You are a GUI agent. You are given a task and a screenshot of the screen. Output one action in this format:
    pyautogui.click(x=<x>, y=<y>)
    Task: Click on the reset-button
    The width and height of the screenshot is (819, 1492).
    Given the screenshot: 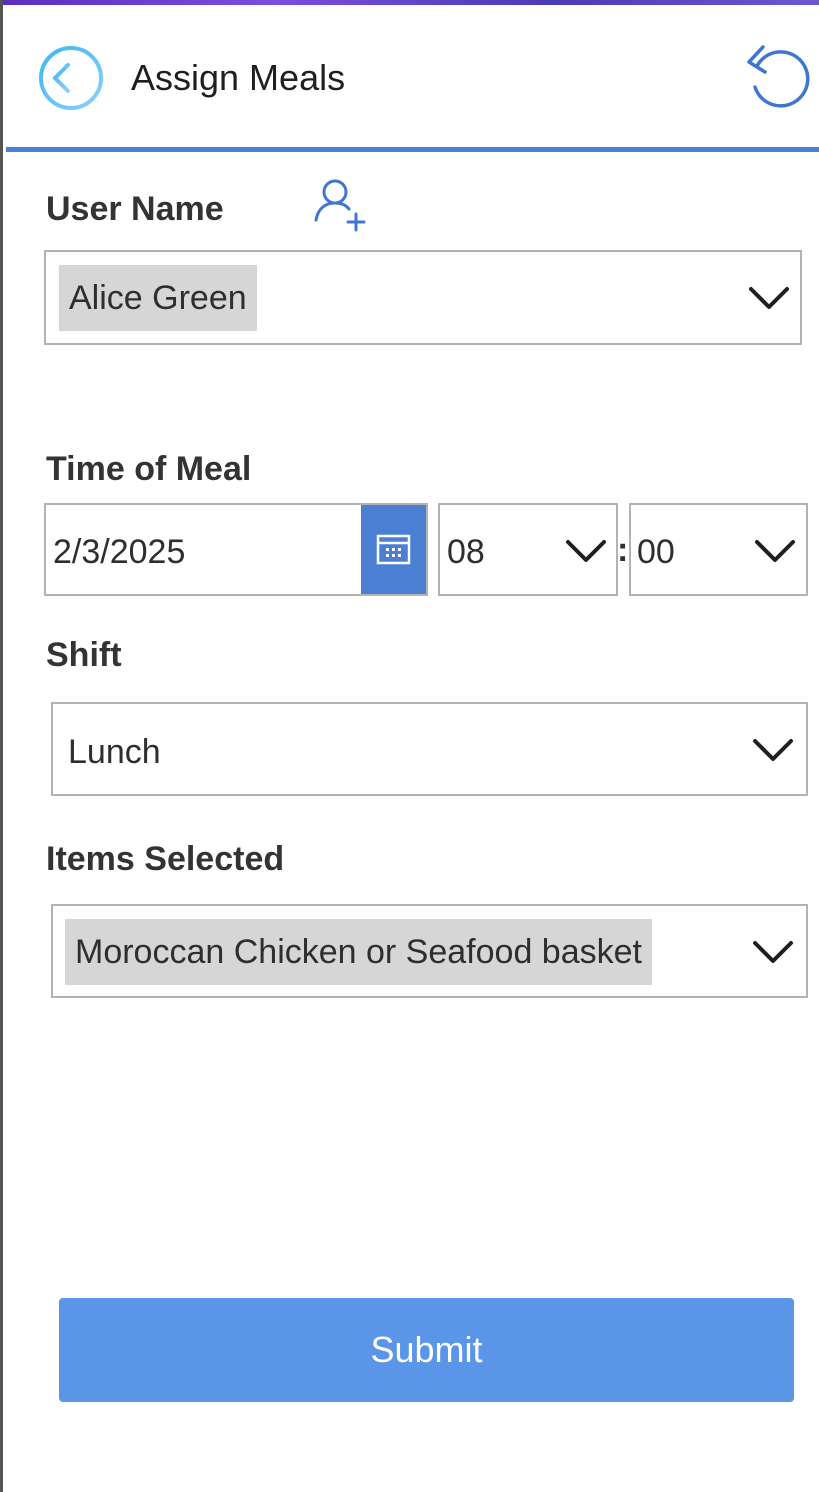 What is the action you would take?
    pyautogui.click(x=777, y=79)
    